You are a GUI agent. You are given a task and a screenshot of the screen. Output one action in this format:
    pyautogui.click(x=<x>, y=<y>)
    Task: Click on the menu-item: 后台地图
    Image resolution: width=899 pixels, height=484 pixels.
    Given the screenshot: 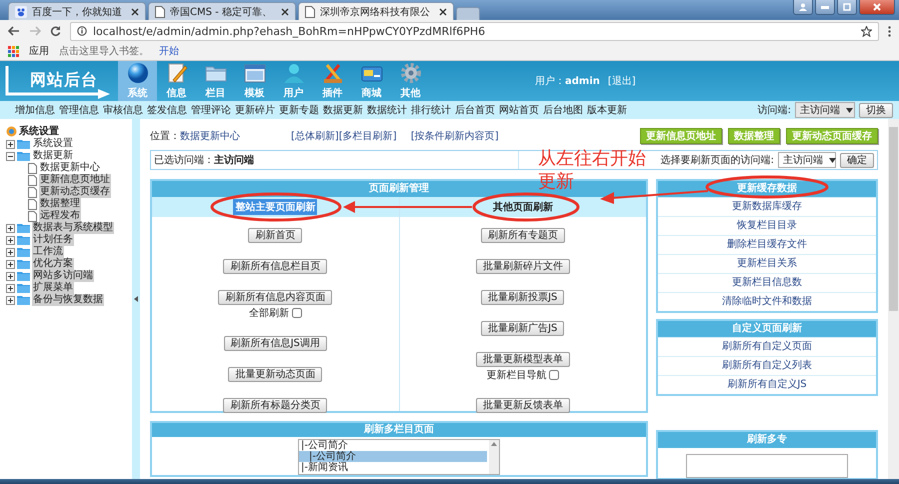 What is the action you would take?
    pyautogui.click(x=563, y=110)
    